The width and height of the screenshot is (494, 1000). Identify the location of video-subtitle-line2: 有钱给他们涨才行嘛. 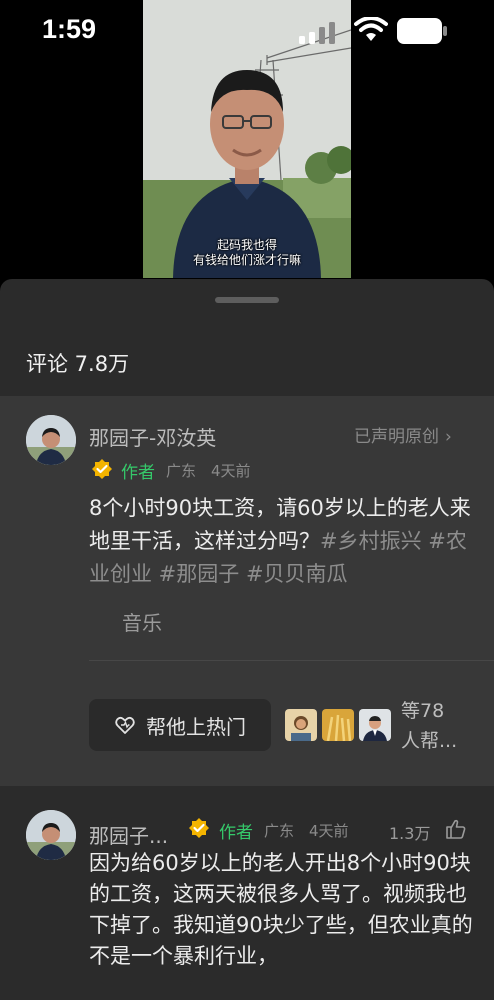
(246, 260).